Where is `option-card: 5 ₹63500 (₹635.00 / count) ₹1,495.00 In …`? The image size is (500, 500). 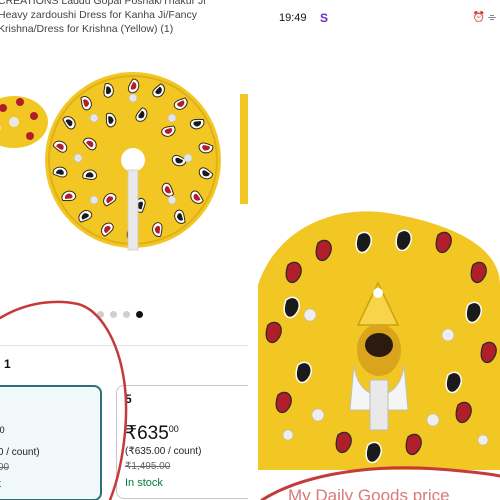
option-card: 5 ₹63500 (₹635.00 / count) ₹1,495.00 In … is located at coordinates (182, 442).